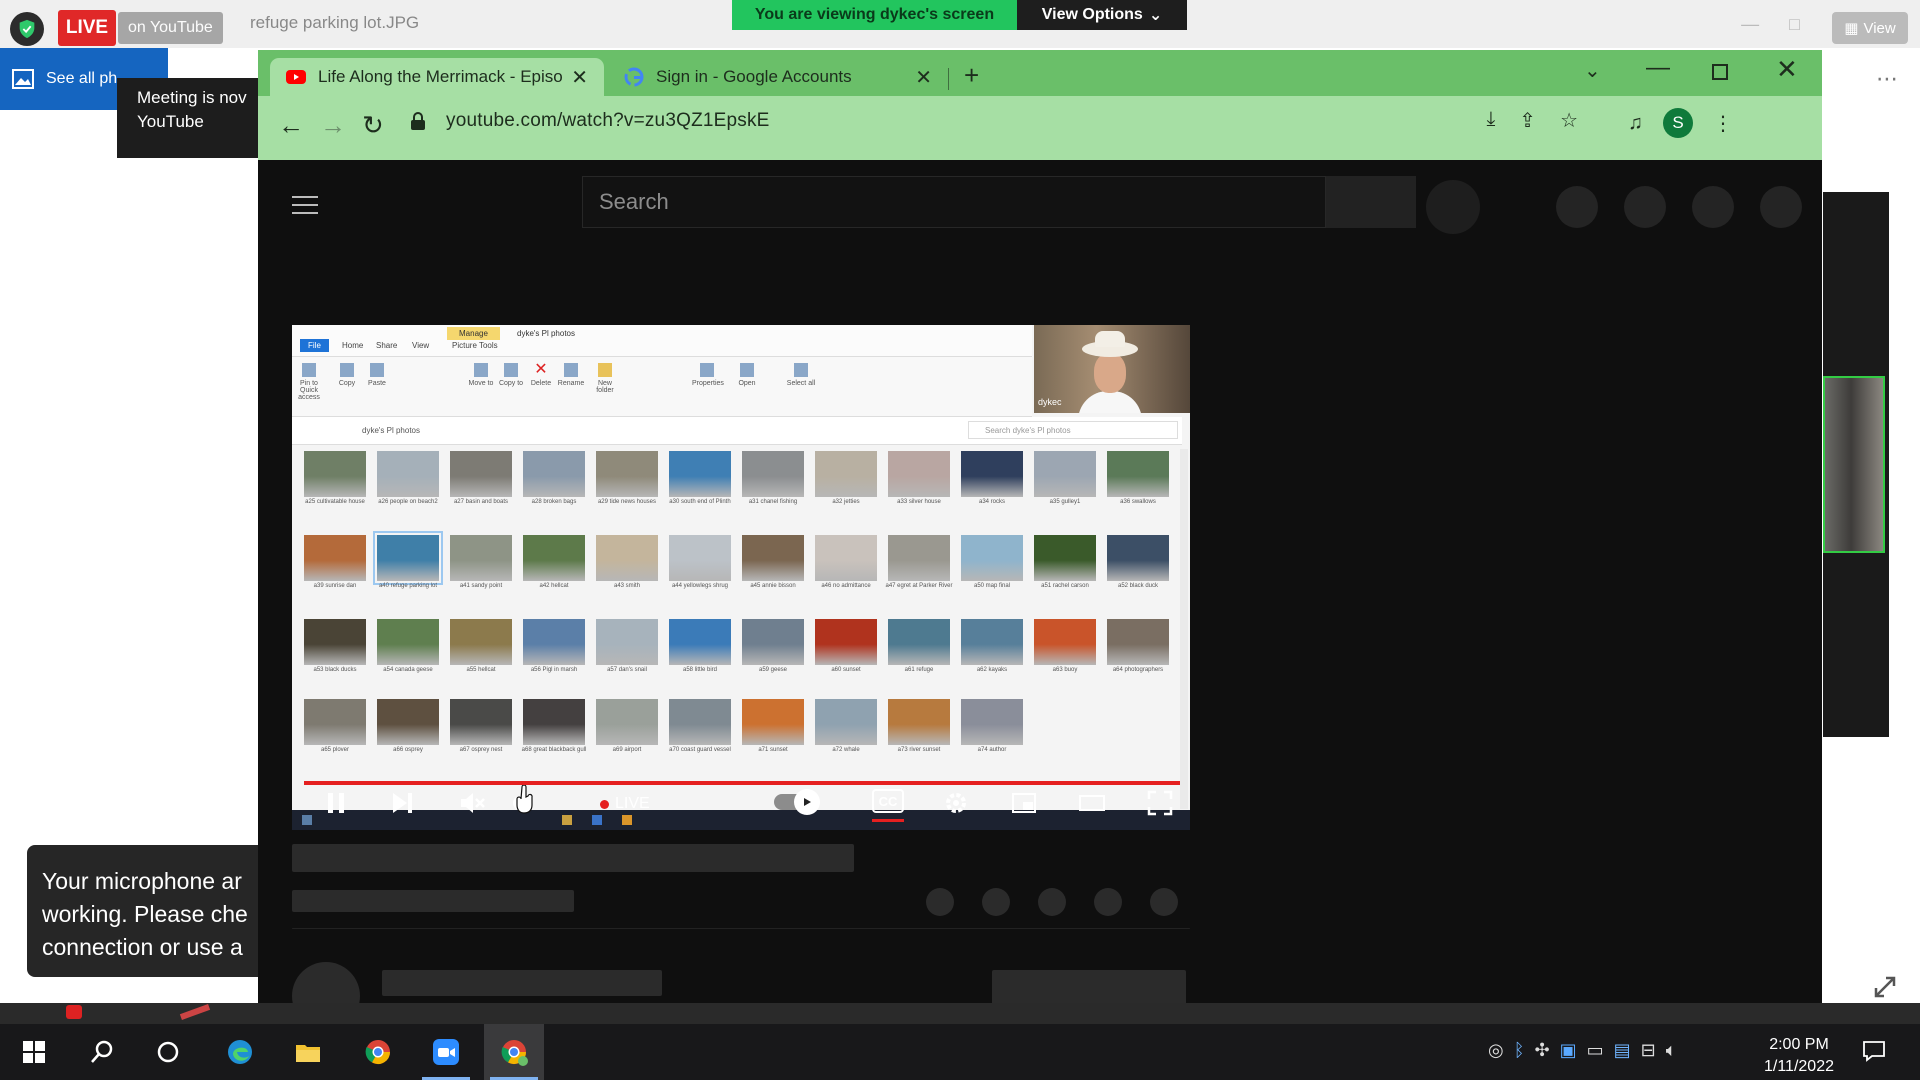 The width and height of the screenshot is (1920, 1080). Describe the element at coordinates (1723, 123) in the screenshot. I see `kebab-menu-icon: ⋮` at that location.